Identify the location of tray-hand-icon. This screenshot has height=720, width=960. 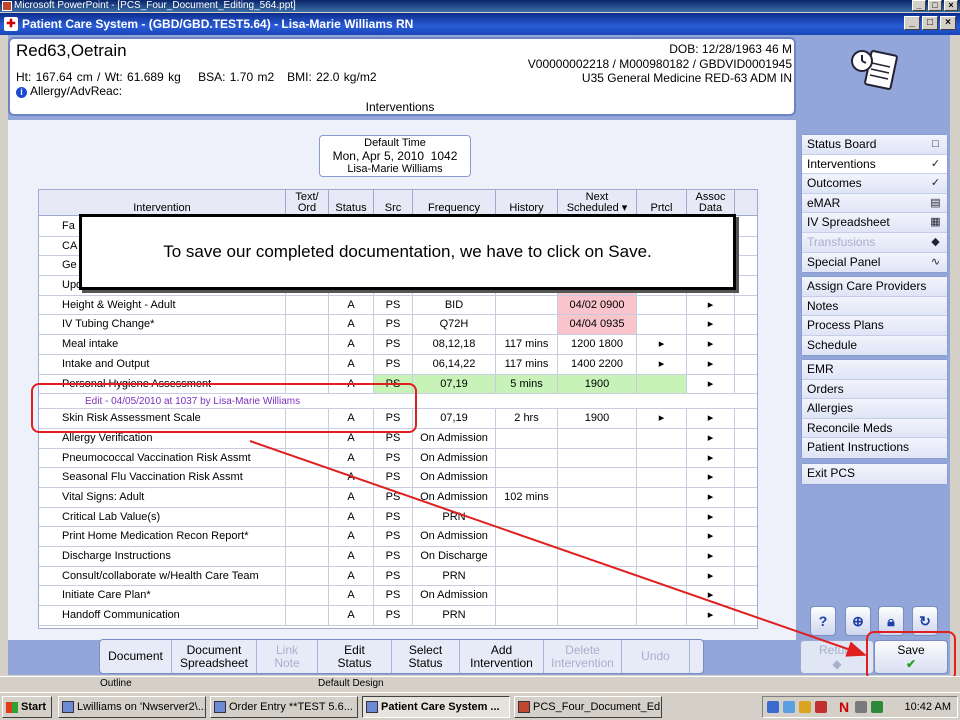
(773, 707).